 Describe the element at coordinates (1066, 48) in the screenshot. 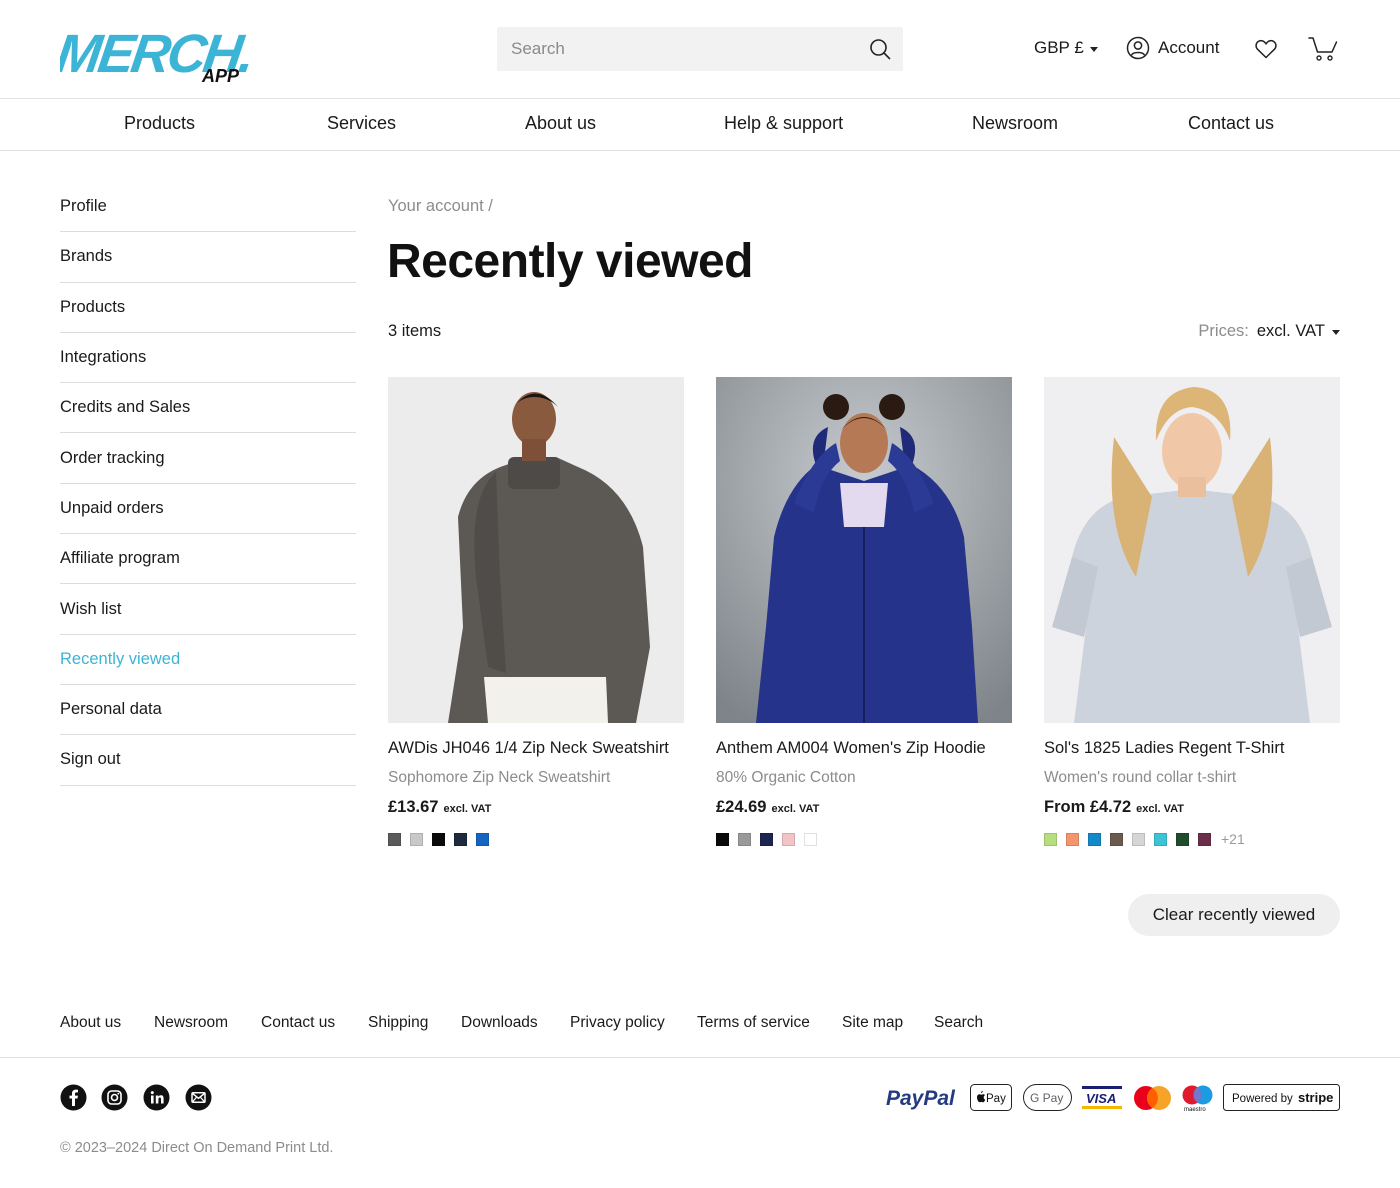

I see `currency-selector: GBP £` at that location.